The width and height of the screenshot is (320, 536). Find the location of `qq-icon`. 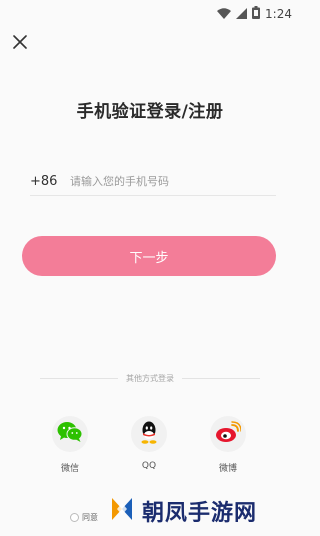

qq-icon is located at coordinates (149, 434).